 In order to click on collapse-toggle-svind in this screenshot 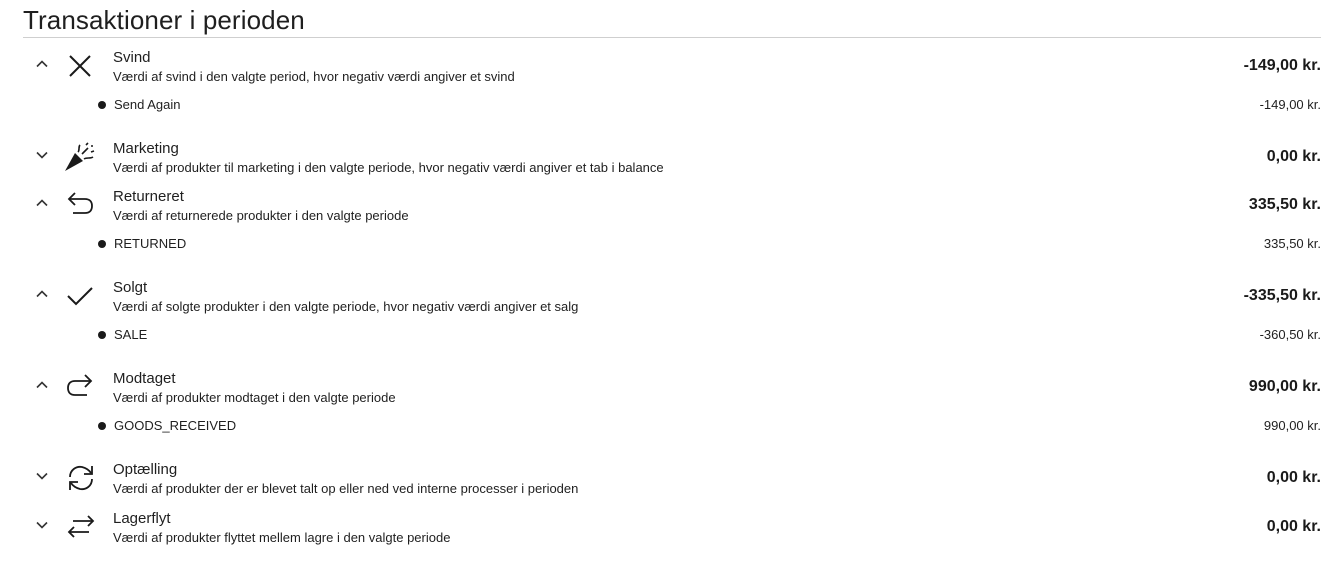, I will do `click(42, 64)`.